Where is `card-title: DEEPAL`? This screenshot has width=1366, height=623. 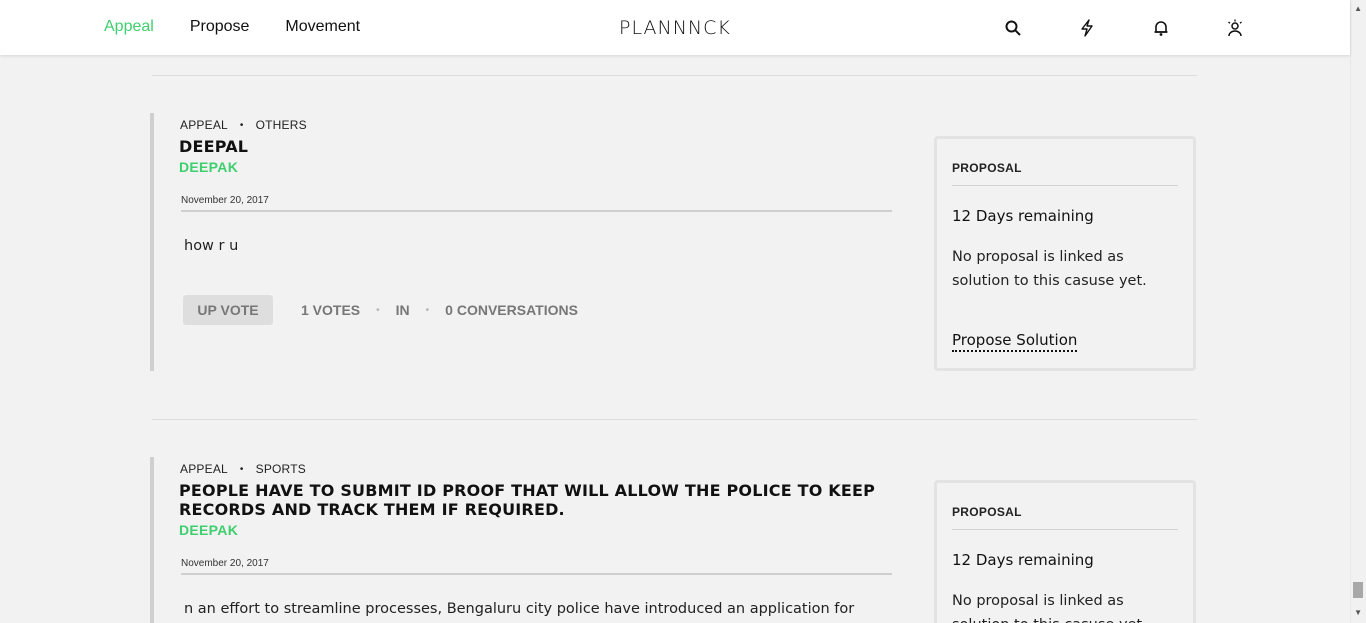 card-title: DEEPAL is located at coordinates (529, 146).